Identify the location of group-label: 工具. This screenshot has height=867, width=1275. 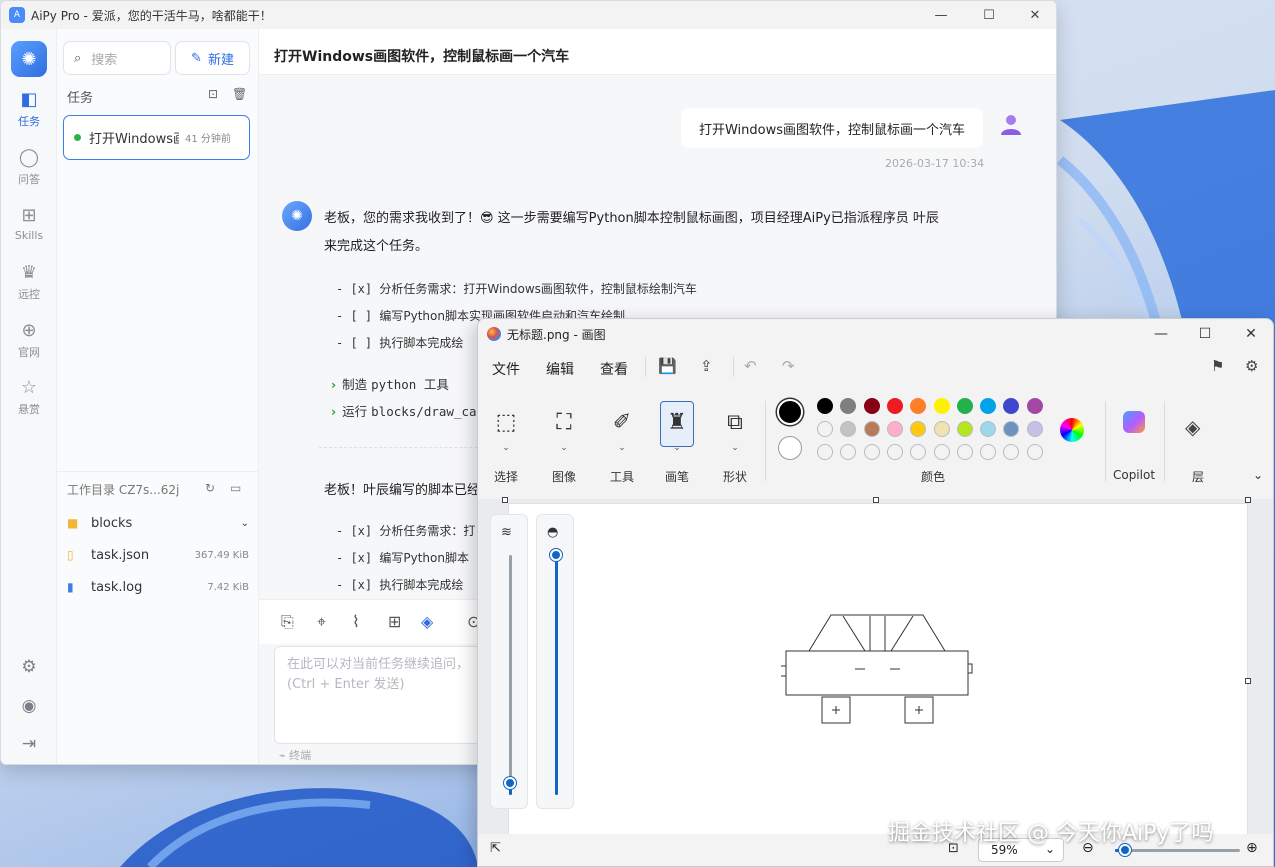
(621, 477).